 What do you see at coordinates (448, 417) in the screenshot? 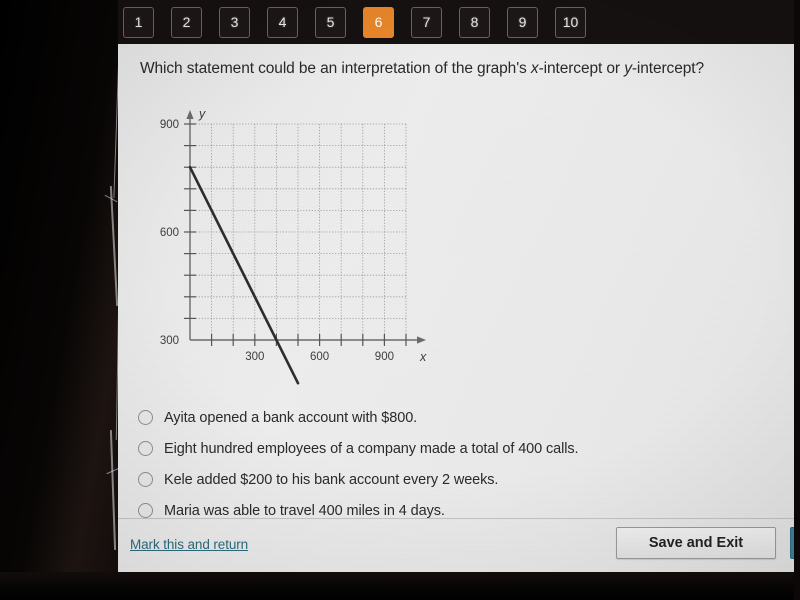
I see `option-row-a: Ayita opened a bank account with $800.` at bounding box center [448, 417].